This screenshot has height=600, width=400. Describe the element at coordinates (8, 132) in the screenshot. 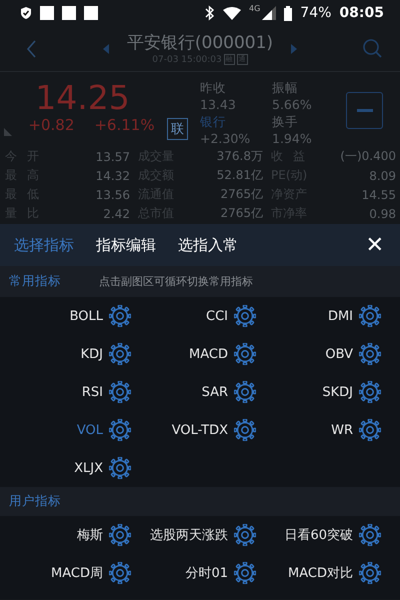

I see `corner-mark` at that location.